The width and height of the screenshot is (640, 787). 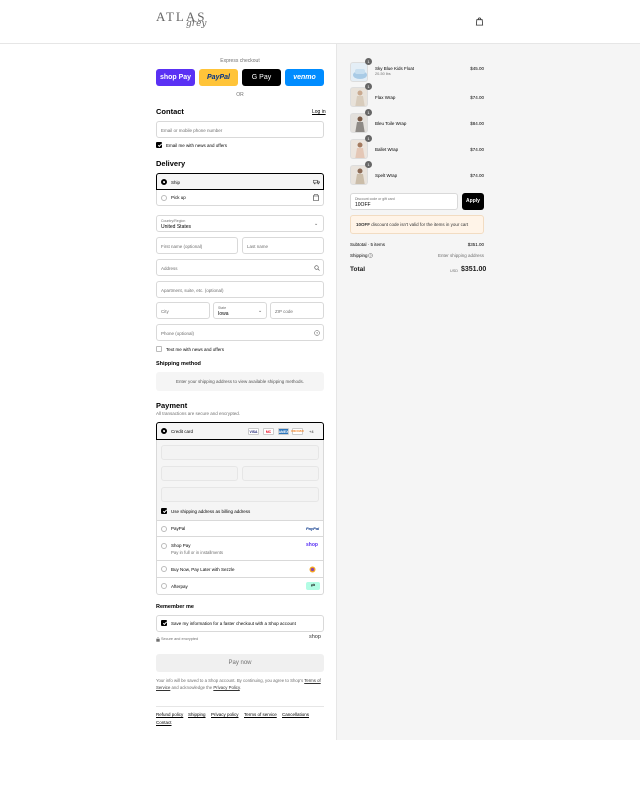 I want to click on billing-same-checkbox, so click(x=164, y=511).